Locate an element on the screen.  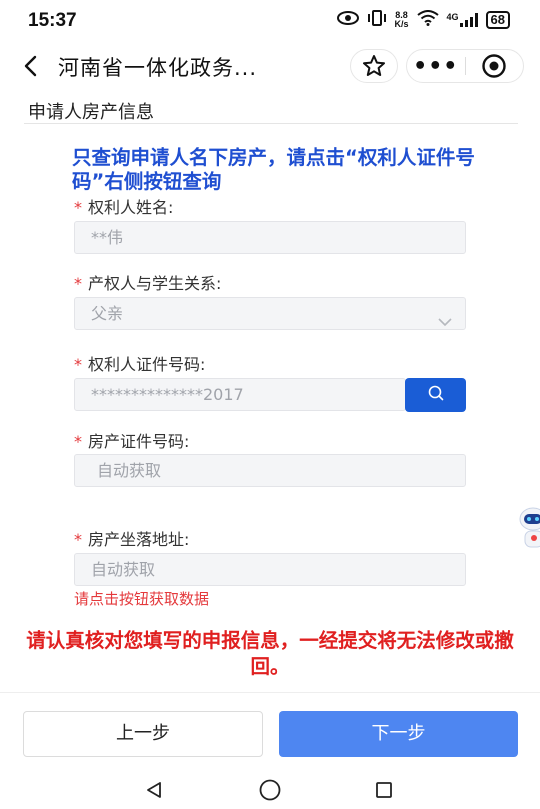
mini-program-capsule: ••• is located at coordinates (465, 66).